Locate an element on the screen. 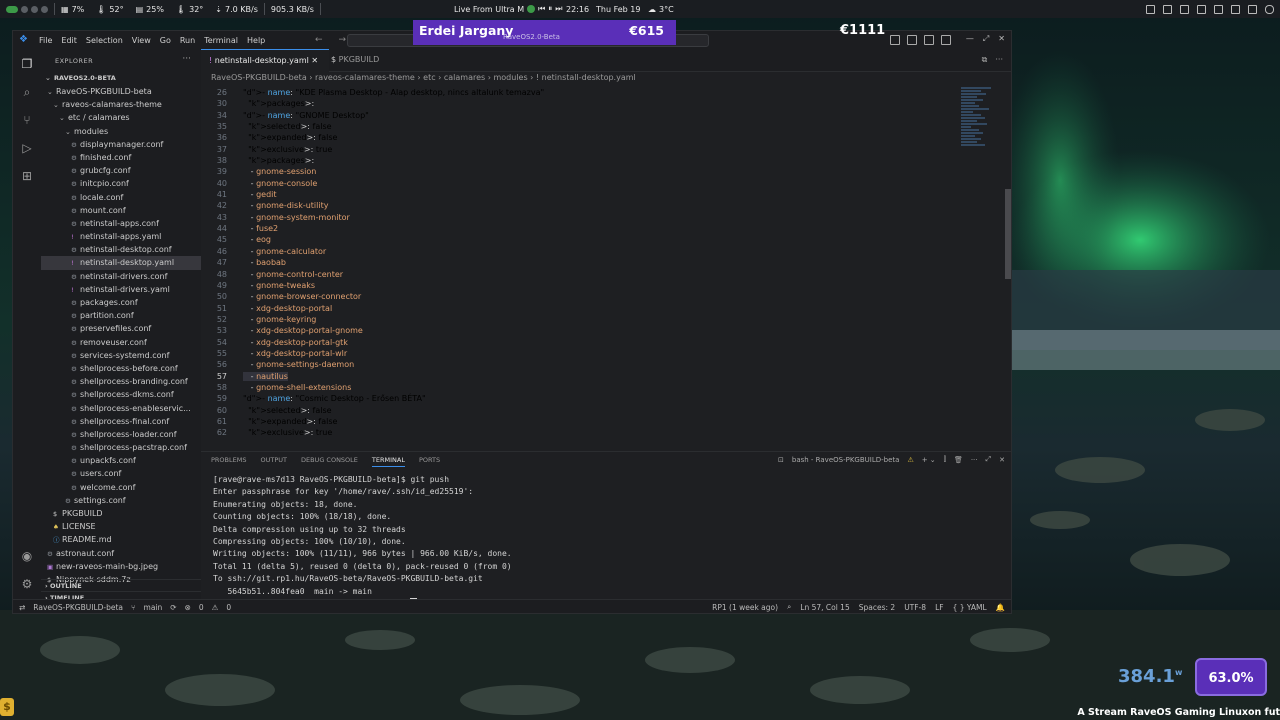 The image size is (1280, 720). file-item: ! netinstall-desktop.yaml is located at coordinates (121, 263).